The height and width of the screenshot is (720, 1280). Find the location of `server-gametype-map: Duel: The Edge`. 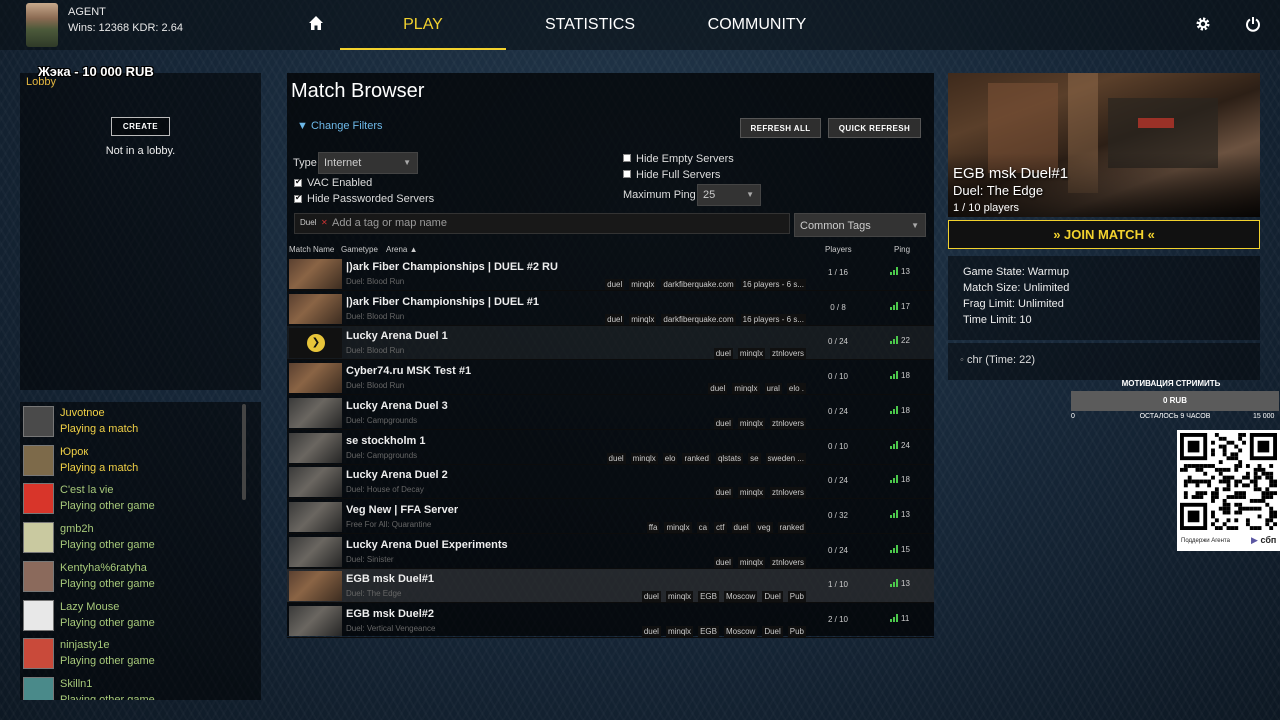

server-gametype-map: Duel: The Edge is located at coordinates (374, 594).